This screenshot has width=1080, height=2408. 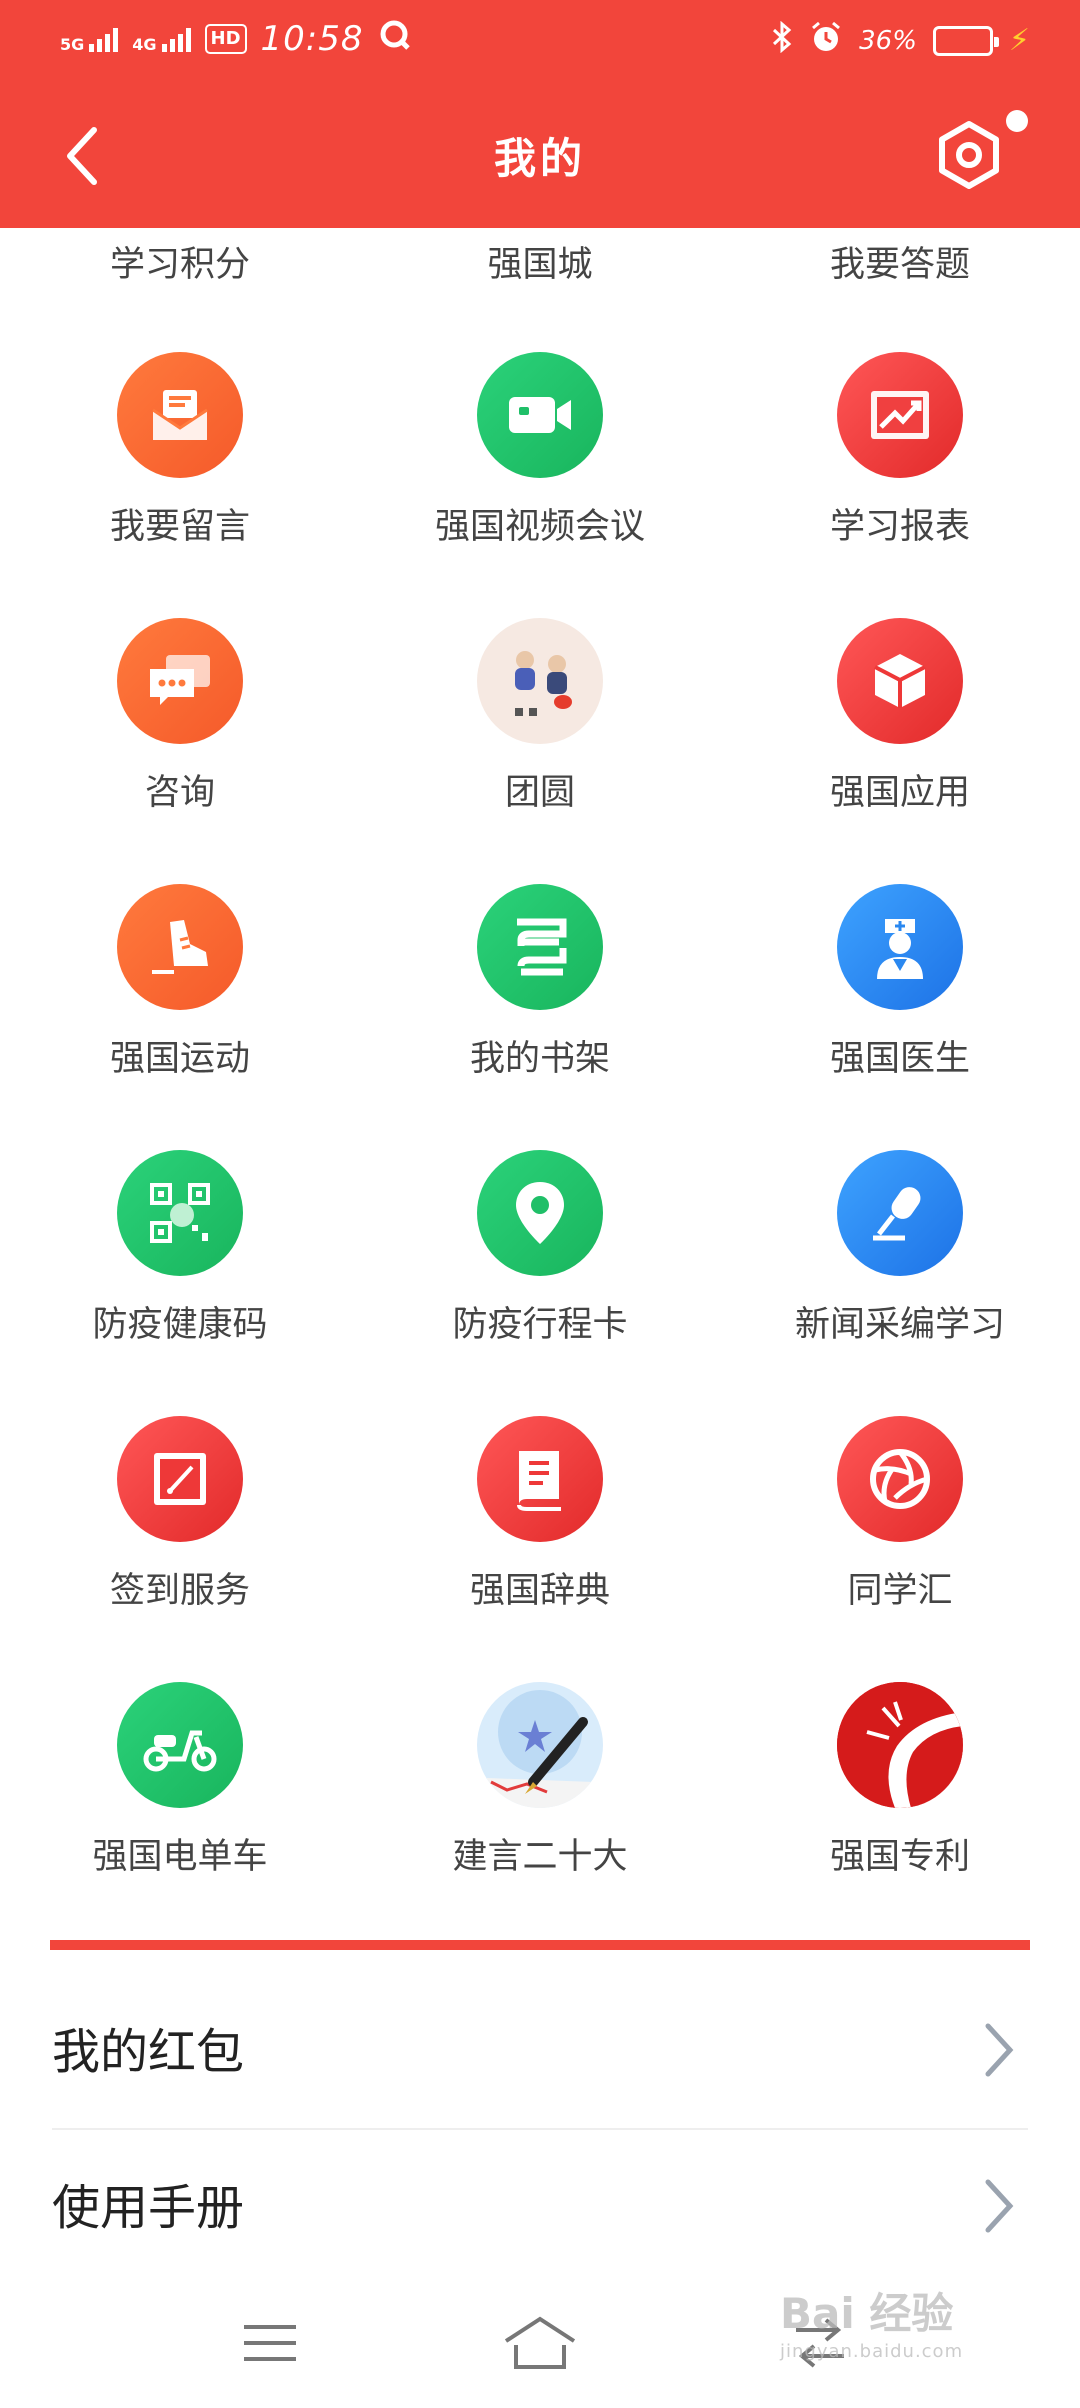 I want to click on grid-item-classmates: 同学汇, so click(x=900, y=1537).